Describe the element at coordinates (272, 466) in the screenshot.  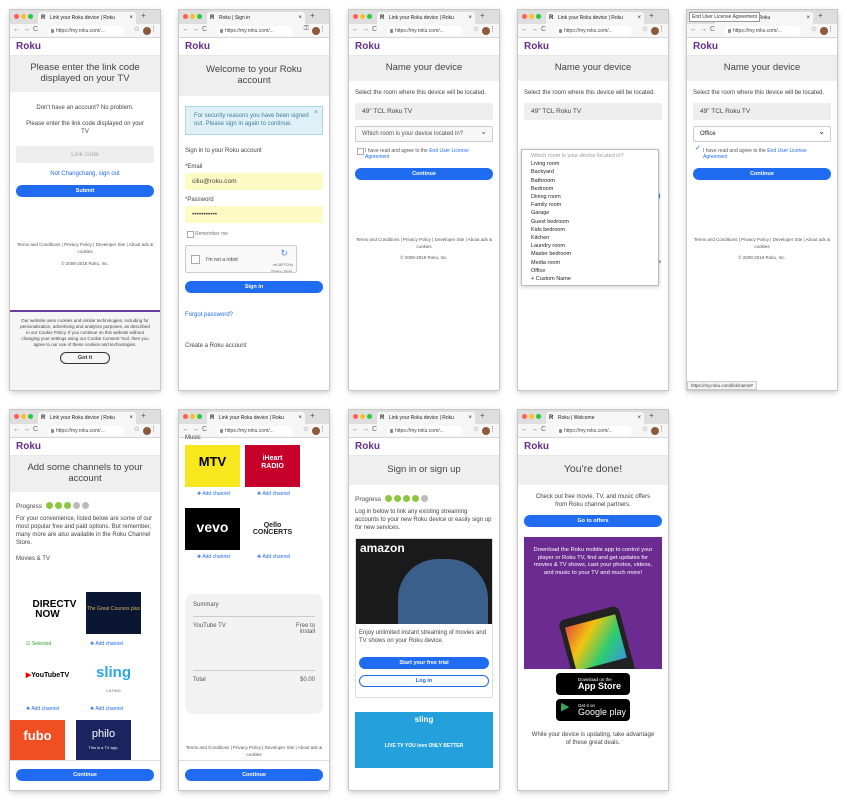
I see `iheartradio-tile: iHeart RADIO` at that location.